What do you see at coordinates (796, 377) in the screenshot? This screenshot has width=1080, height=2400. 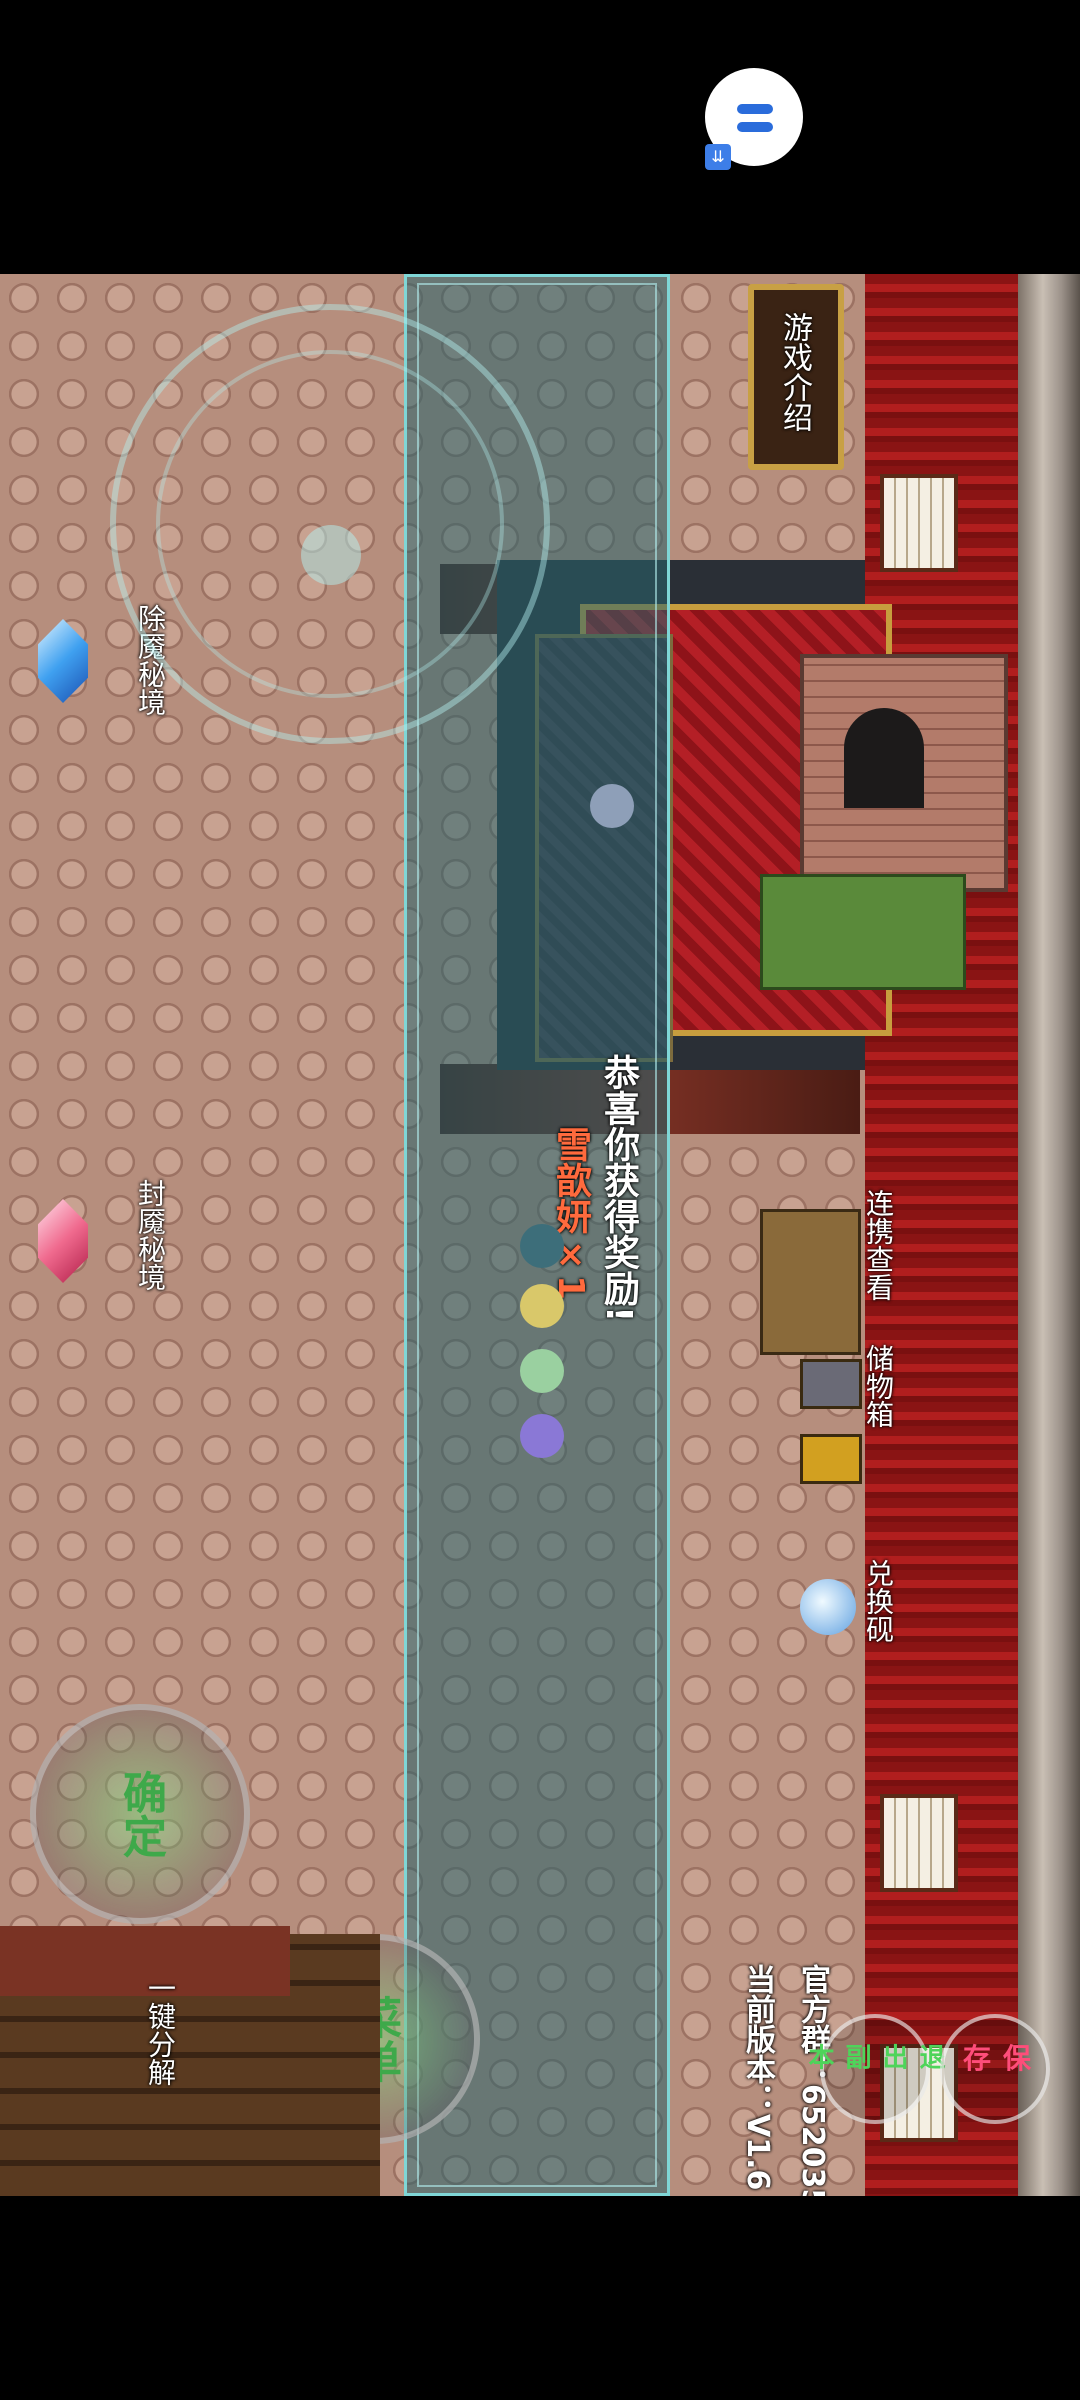 I see `game-intro-sign: 游戏介绍` at bounding box center [796, 377].